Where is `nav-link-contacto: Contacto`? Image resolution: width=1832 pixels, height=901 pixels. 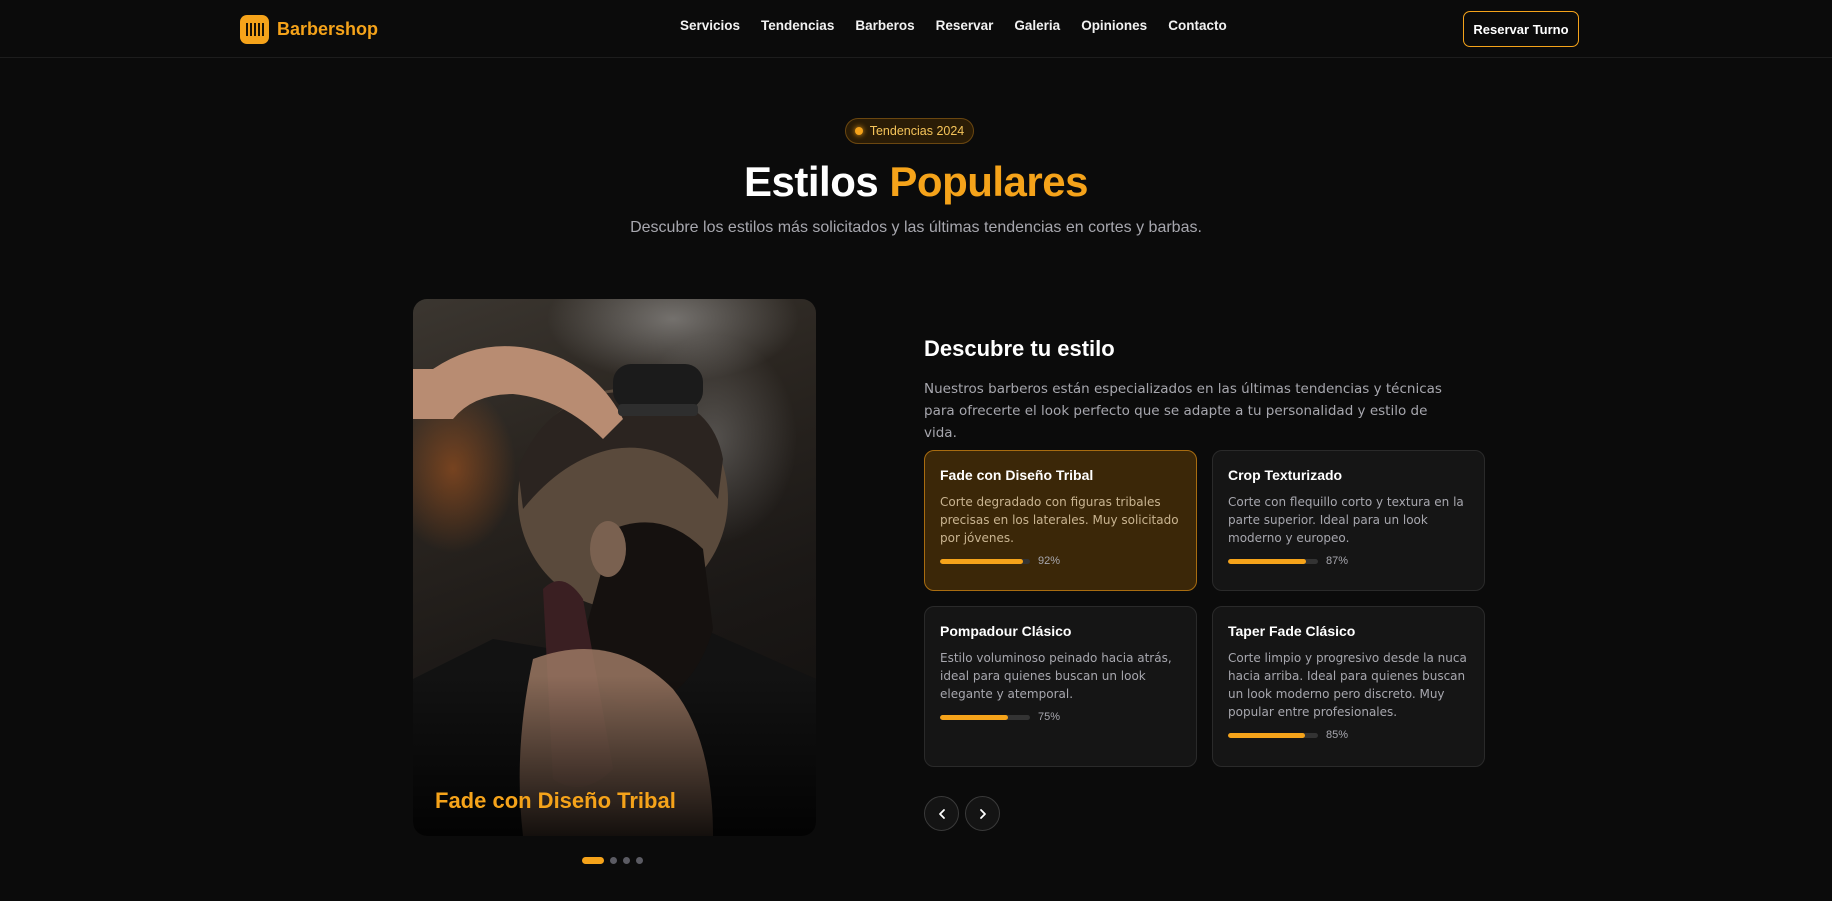
nav-link-contacto: Contacto is located at coordinates (1197, 25).